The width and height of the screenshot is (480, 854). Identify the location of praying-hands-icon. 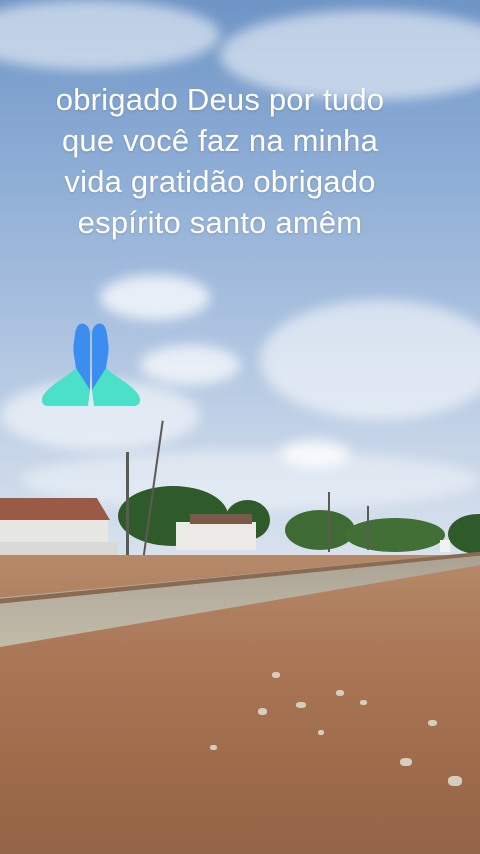
(91, 365).